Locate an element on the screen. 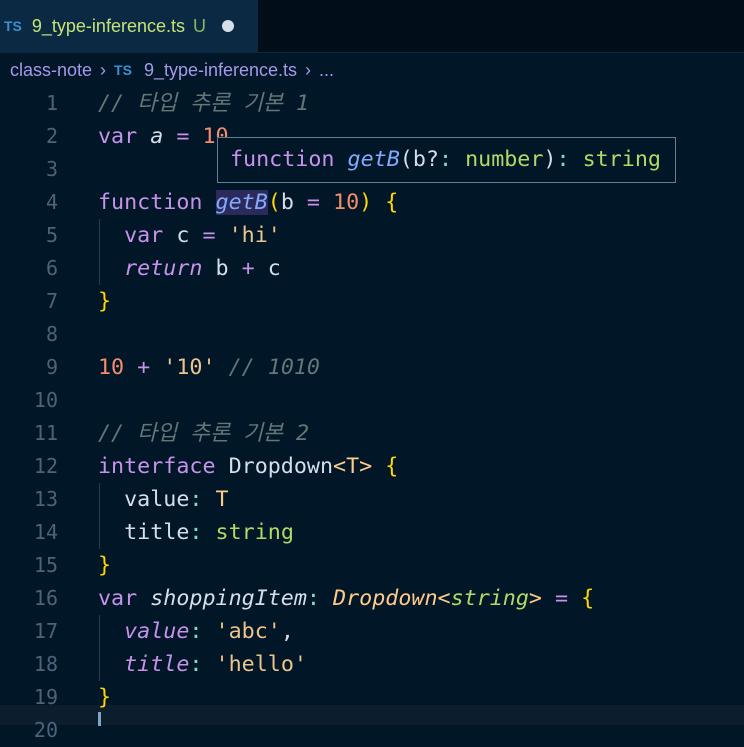  tab-9-type-inference: TS 9_type-inference.ts U is located at coordinates (129, 26).